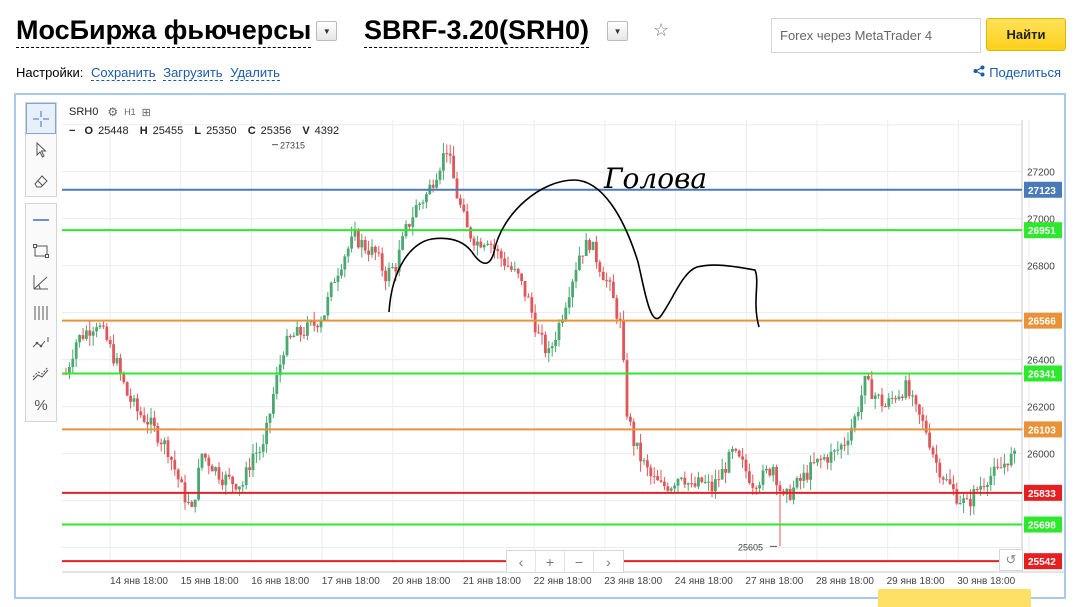  Describe the element at coordinates (521, 561) in the screenshot. I see `scroll-left-button: ‹` at that location.